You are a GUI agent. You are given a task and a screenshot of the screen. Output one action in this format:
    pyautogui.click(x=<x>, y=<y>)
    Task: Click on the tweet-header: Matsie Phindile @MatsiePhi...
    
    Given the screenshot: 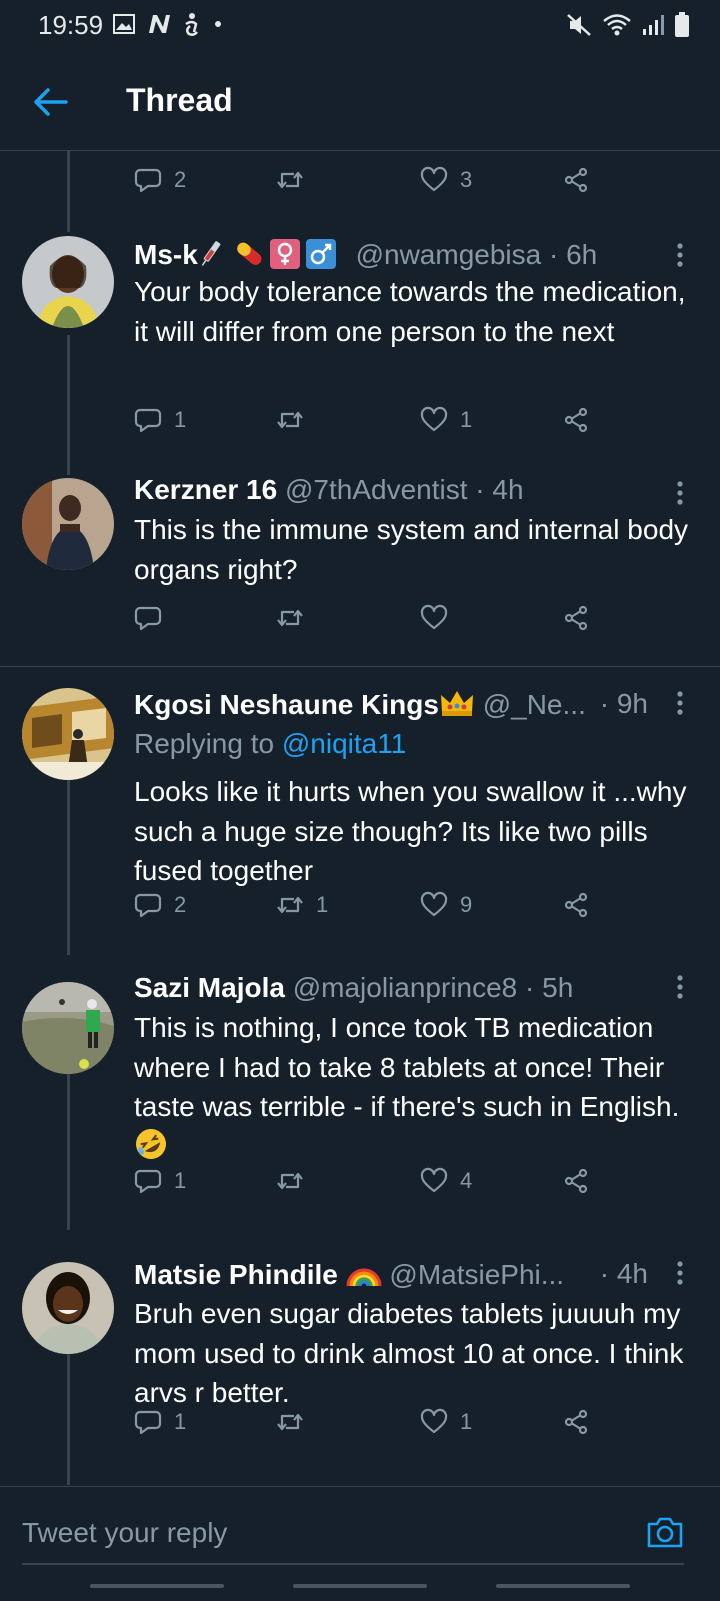 What is the action you would take?
    pyautogui.click(x=402, y=1278)
    